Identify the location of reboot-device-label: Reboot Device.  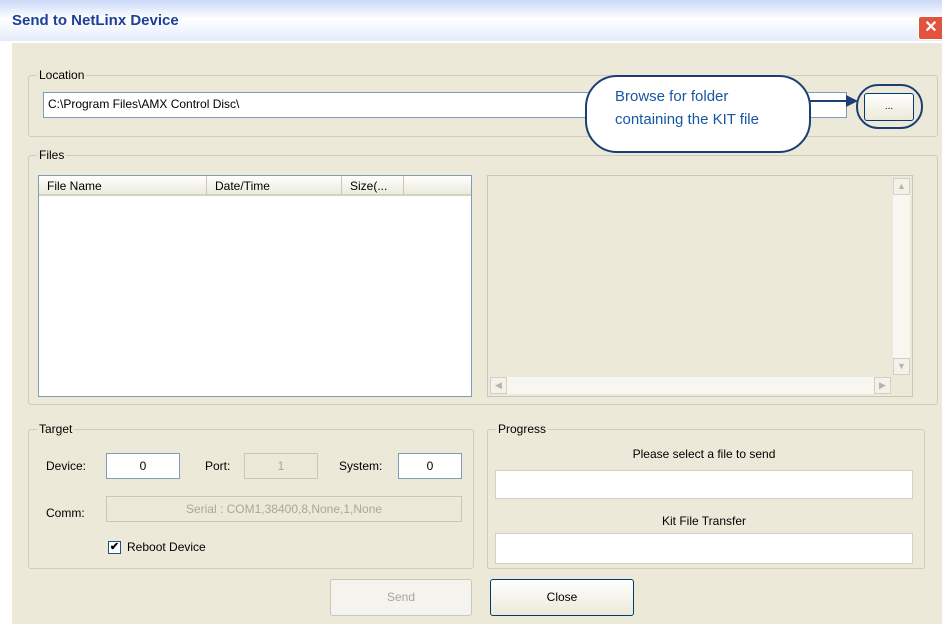
(166, 547).